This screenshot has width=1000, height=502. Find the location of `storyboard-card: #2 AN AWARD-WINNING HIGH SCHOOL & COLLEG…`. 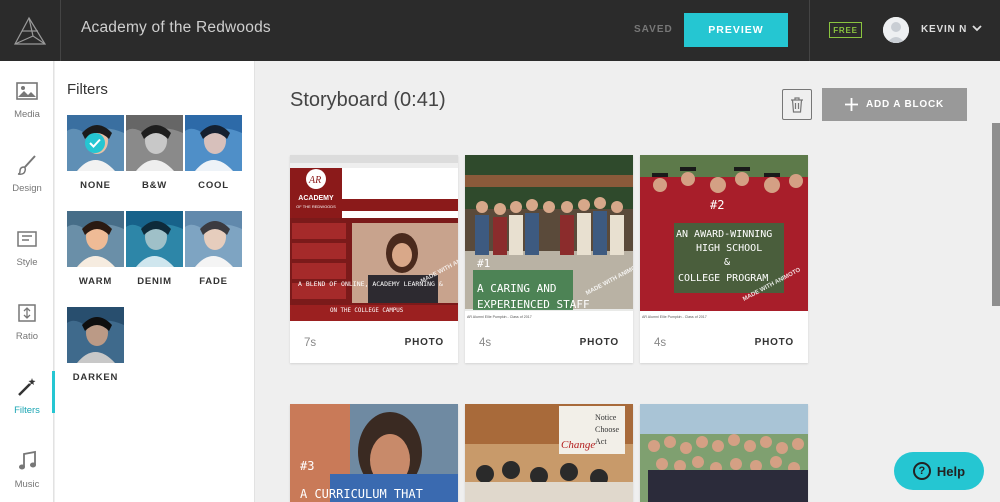

storyboard-card: #2 AN AWARD-WINNING HIGH SCHOOL & COLLEG… is located at coordinates (724, 259).